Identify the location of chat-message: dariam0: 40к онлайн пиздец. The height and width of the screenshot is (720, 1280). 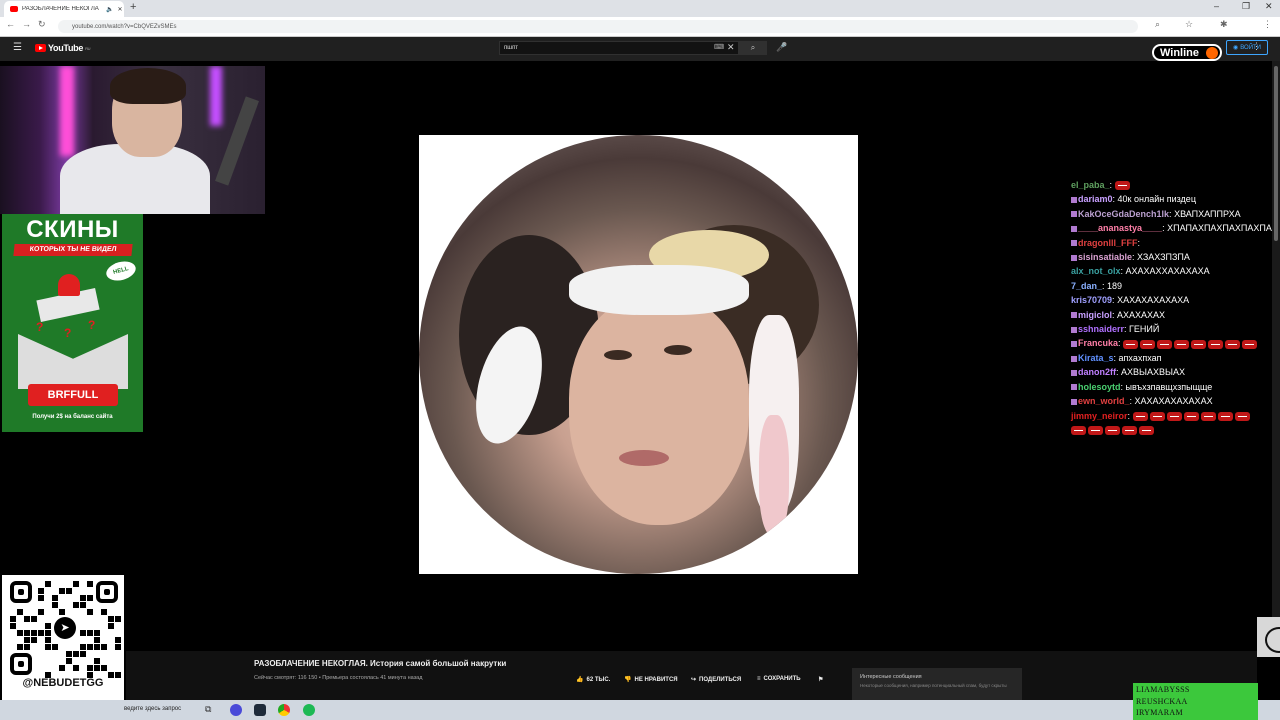
(1173, 199).